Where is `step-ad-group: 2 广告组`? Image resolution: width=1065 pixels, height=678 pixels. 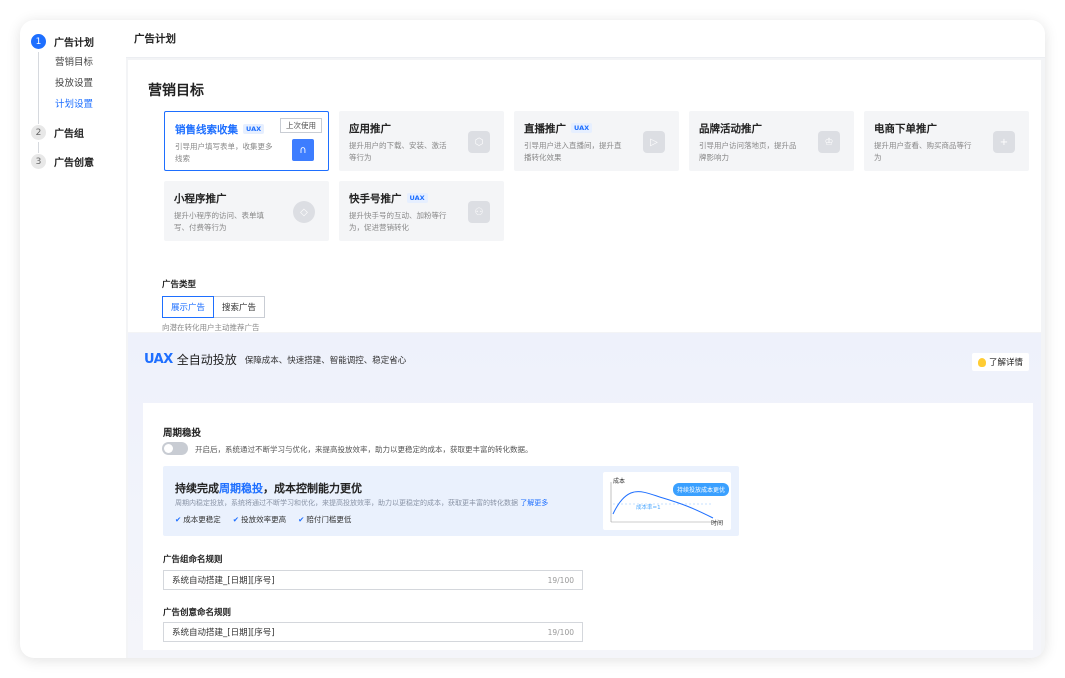
step-ad-group: 2 广告组 is located at coordinates (57, 132).